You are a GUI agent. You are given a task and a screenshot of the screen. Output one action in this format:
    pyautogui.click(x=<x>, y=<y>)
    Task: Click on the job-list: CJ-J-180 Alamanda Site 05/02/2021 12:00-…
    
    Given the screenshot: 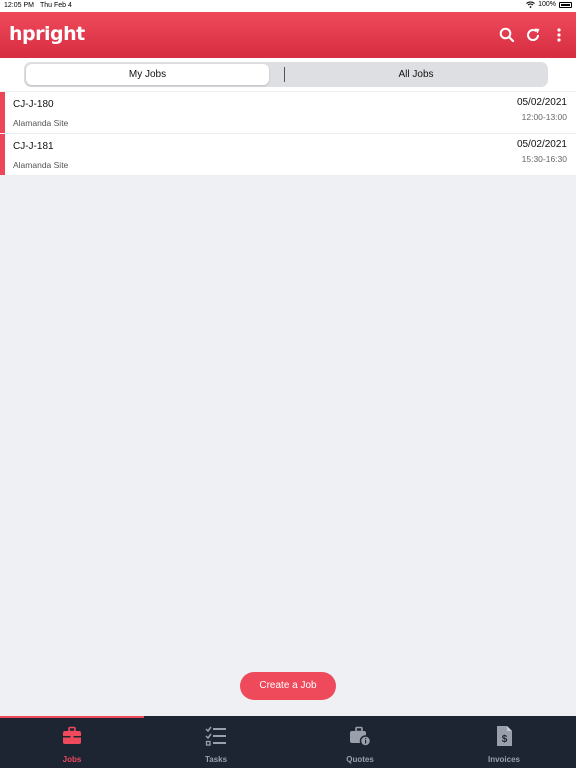 What is the action you would take?
    pyautogui.click(x=288, y=134)
    